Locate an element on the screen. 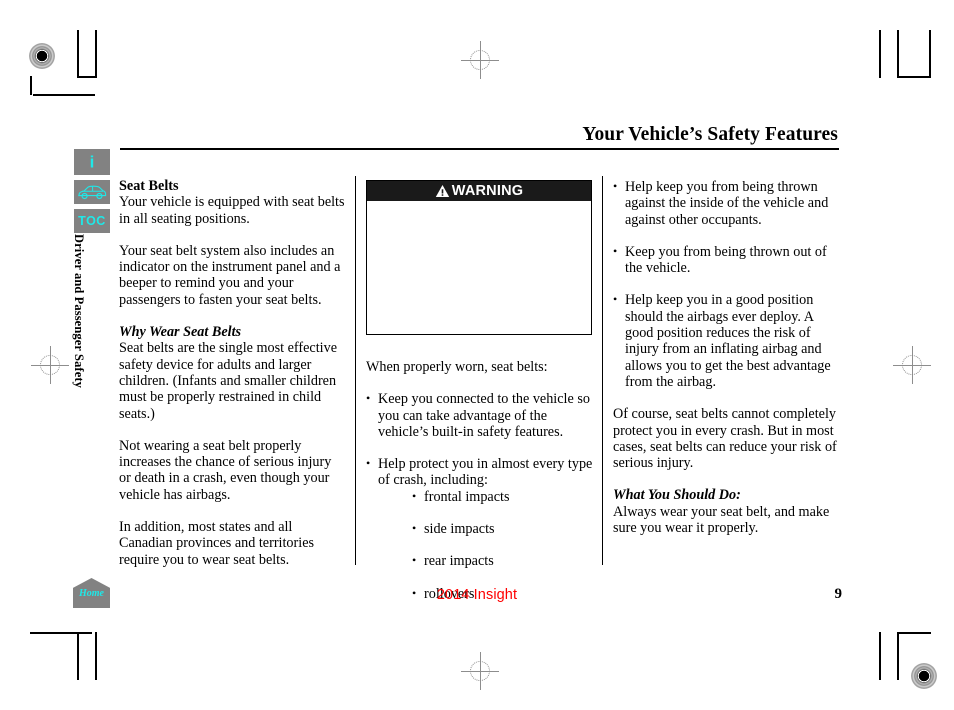 The width and height of the screenshot is (954, 710). vehicle-icon is located at coordinates (92, 192).